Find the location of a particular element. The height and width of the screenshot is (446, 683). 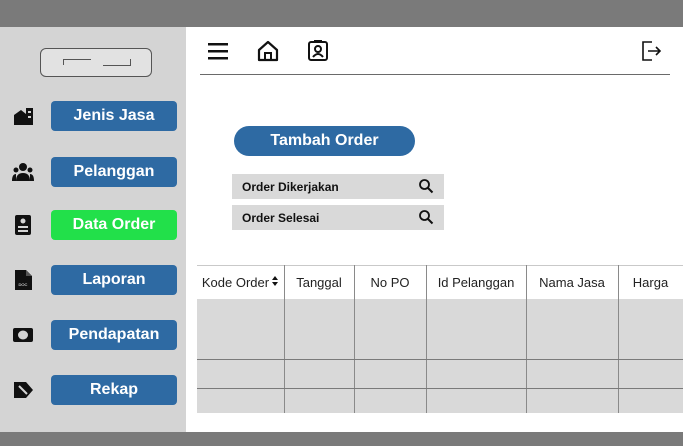

column-header-nama-jasa: Nama Jasa is located at coordinates (572, 282).